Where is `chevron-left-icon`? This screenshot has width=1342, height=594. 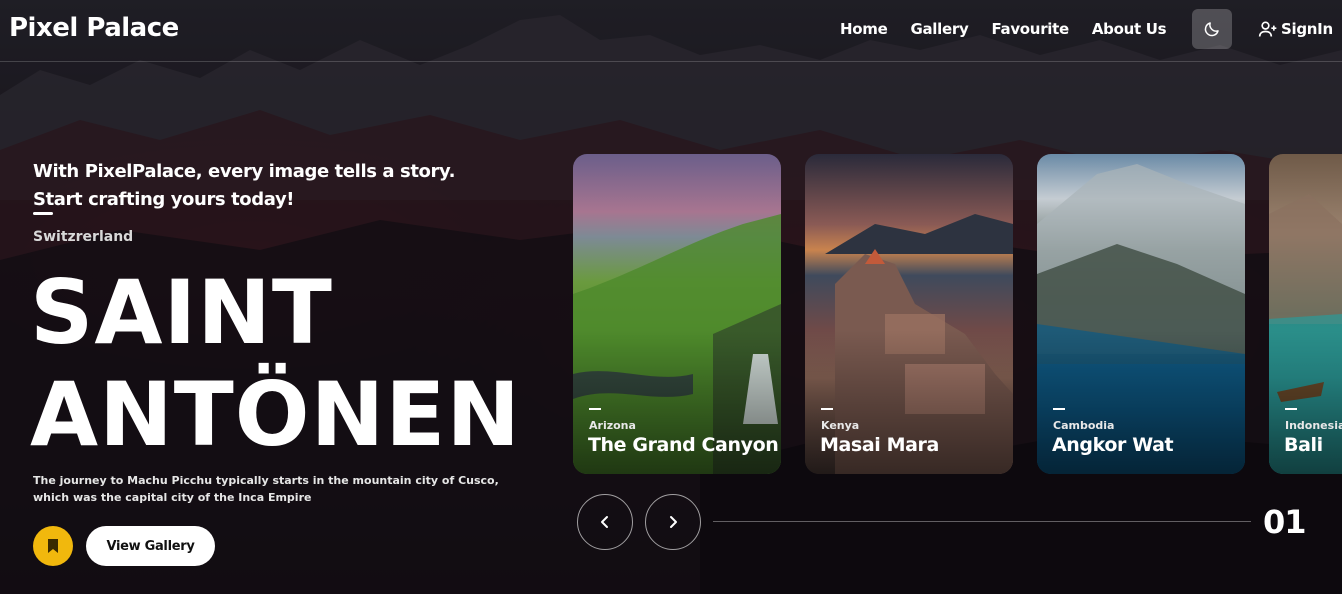
chevron-left-icon is located at coordinates (604, 522).